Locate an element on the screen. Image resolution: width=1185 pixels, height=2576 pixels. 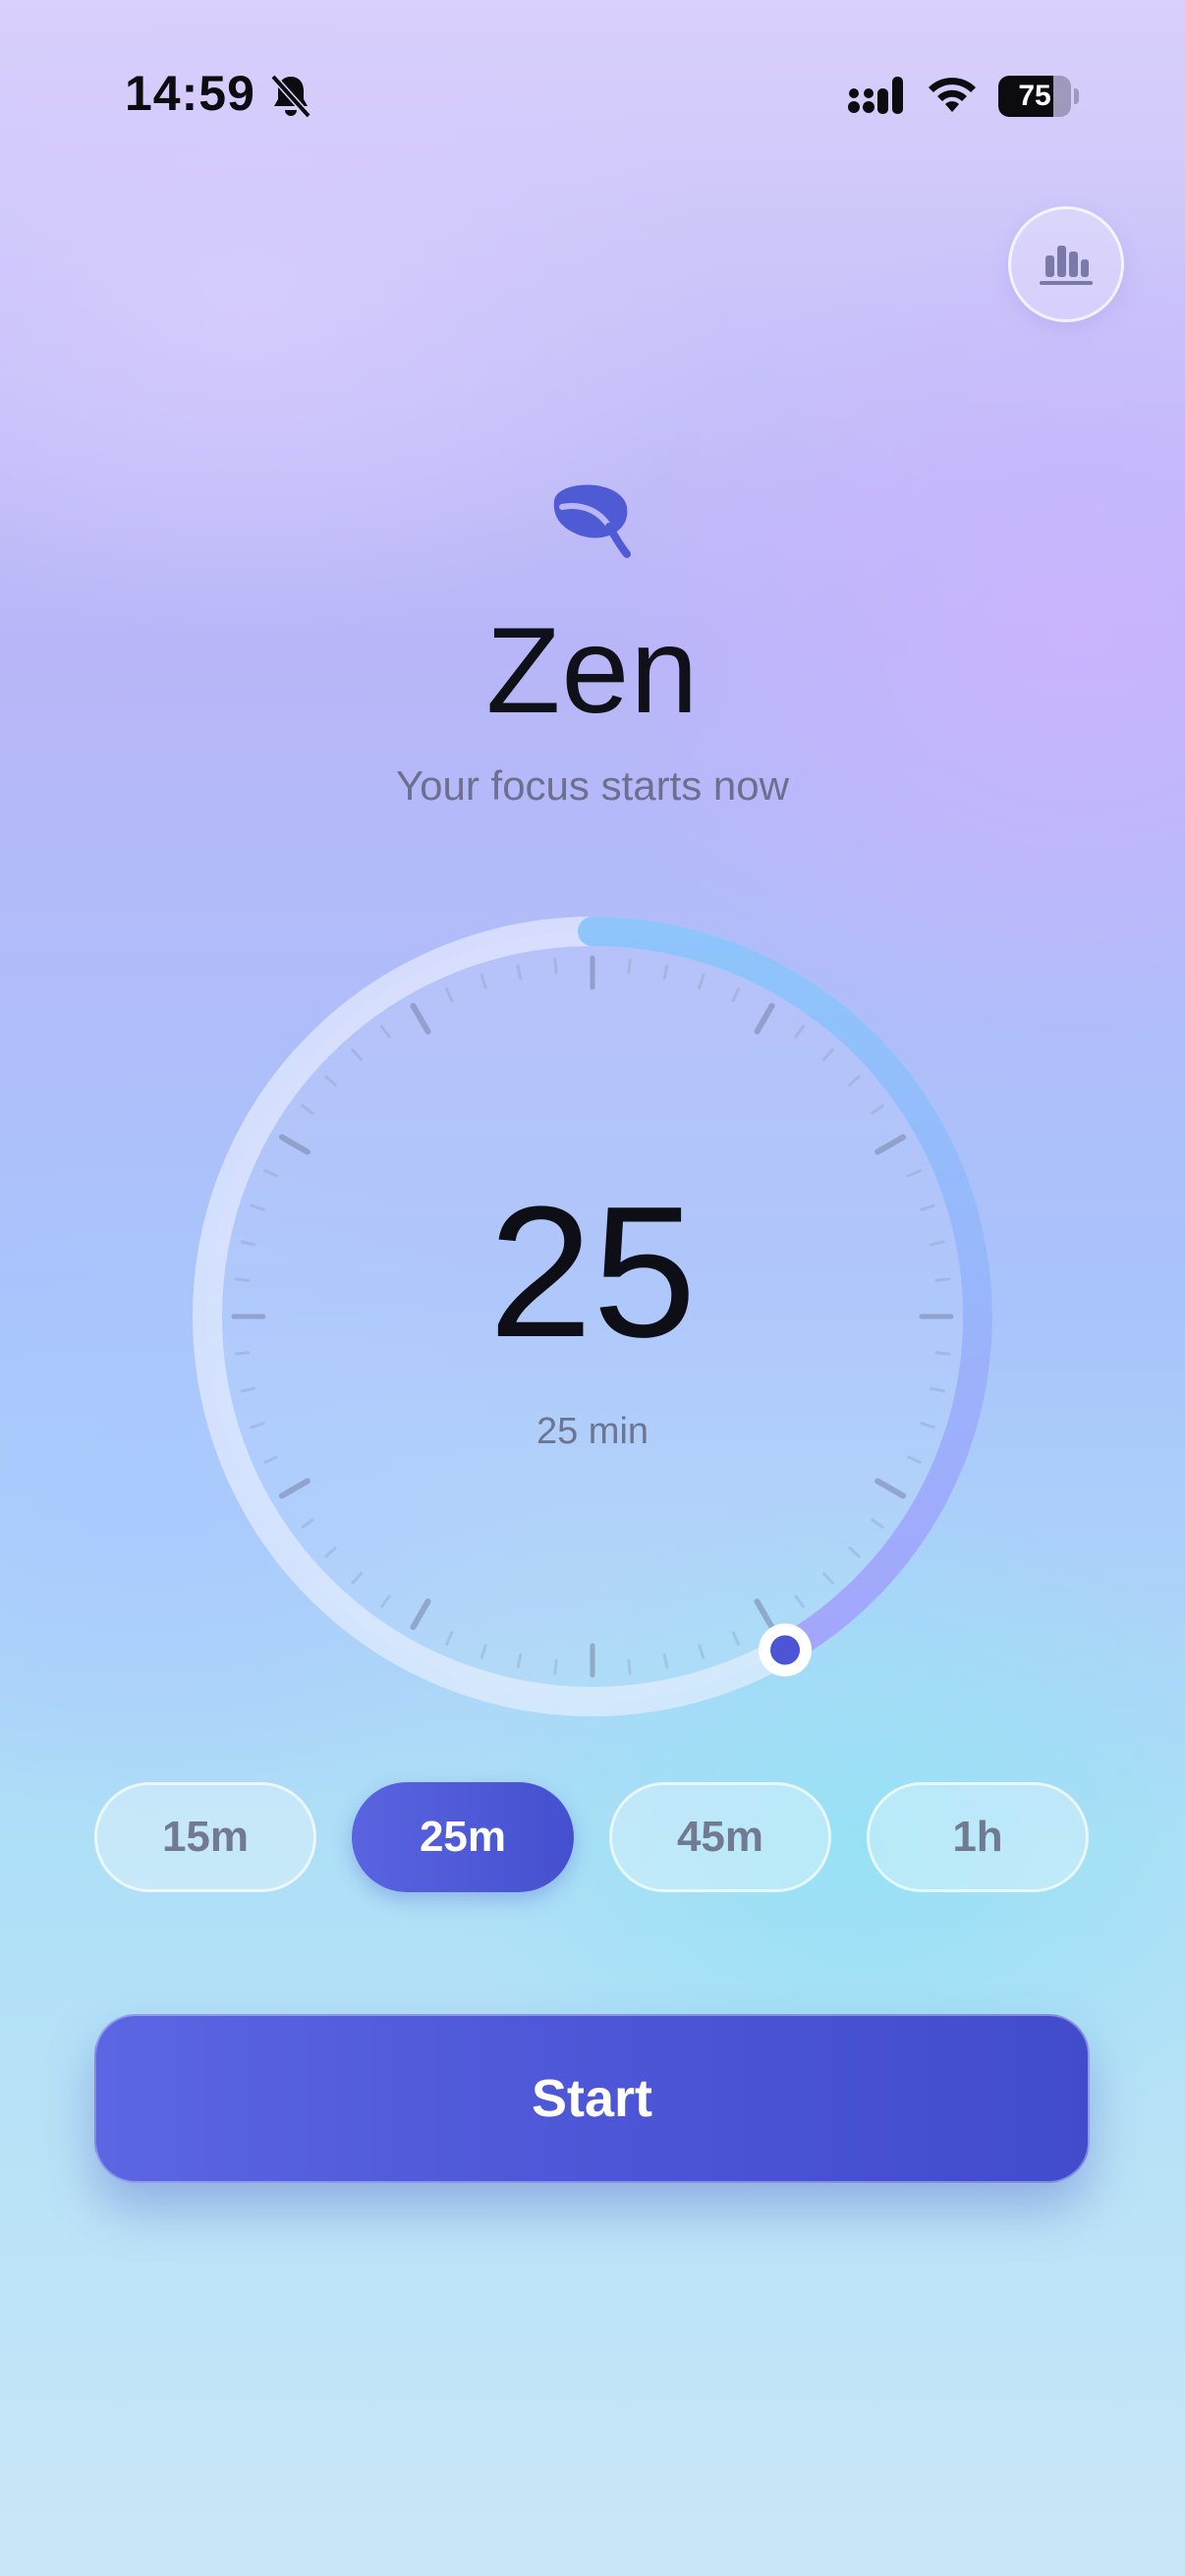
battery-level: 75 is located at coordinates (1034, 96).